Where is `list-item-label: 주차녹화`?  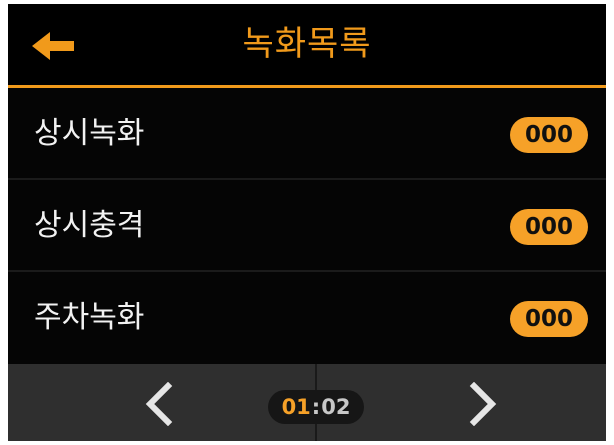 list-item-label: 주차녹화 is located at coordinates (89, 317).